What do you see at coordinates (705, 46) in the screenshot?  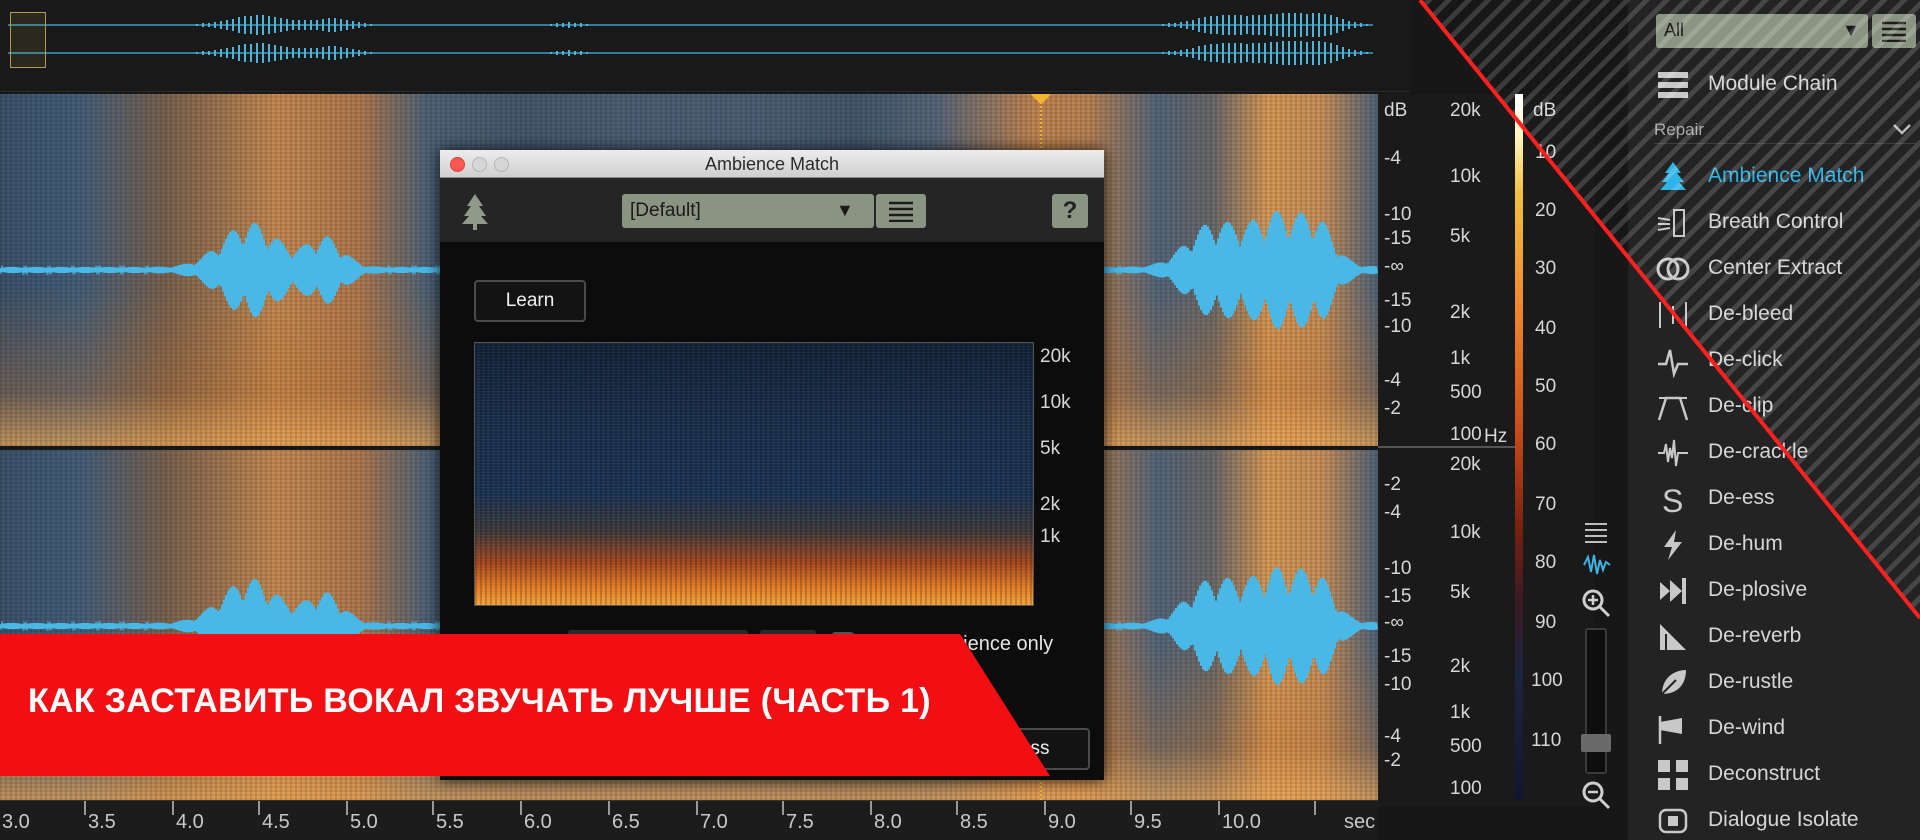 I see `waveform-overview` at bounding box center [705, 46].